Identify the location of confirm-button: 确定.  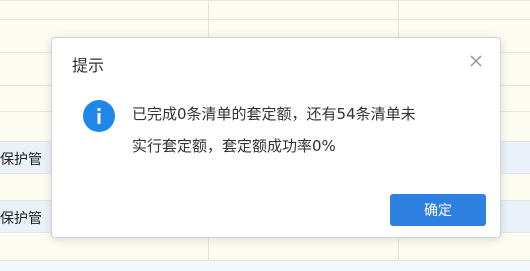
(438, 210).